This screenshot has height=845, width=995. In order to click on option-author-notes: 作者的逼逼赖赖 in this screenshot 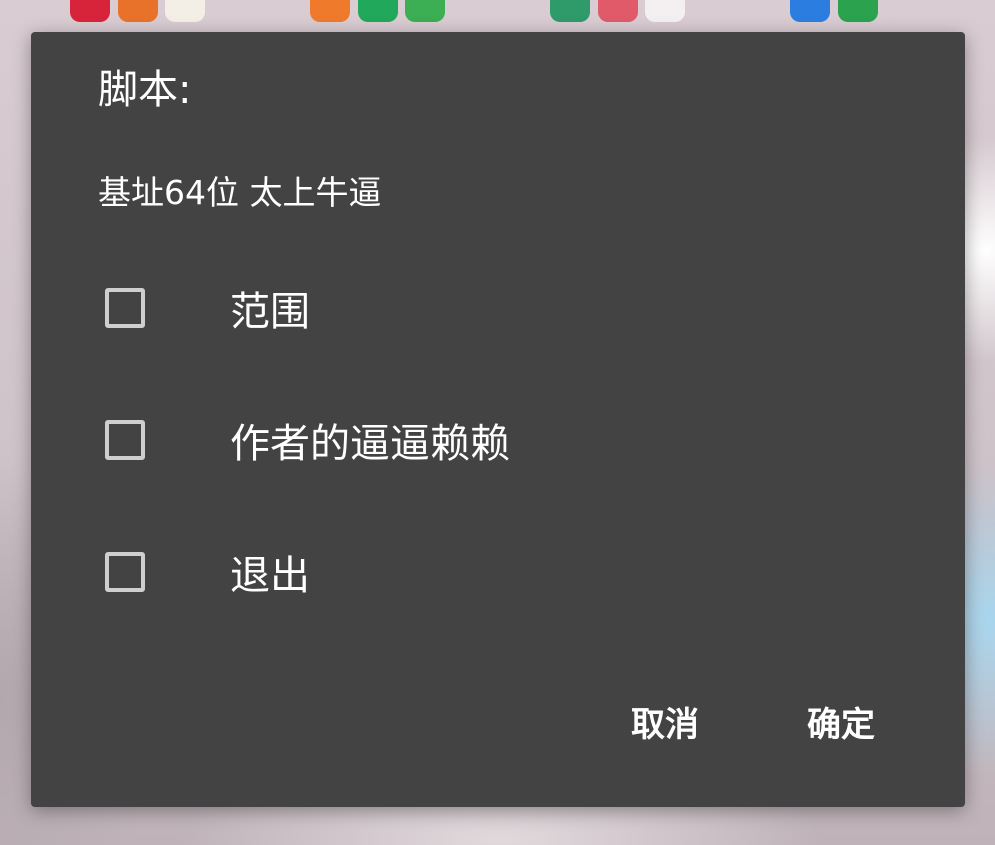, I will do `click(471, 440)`.